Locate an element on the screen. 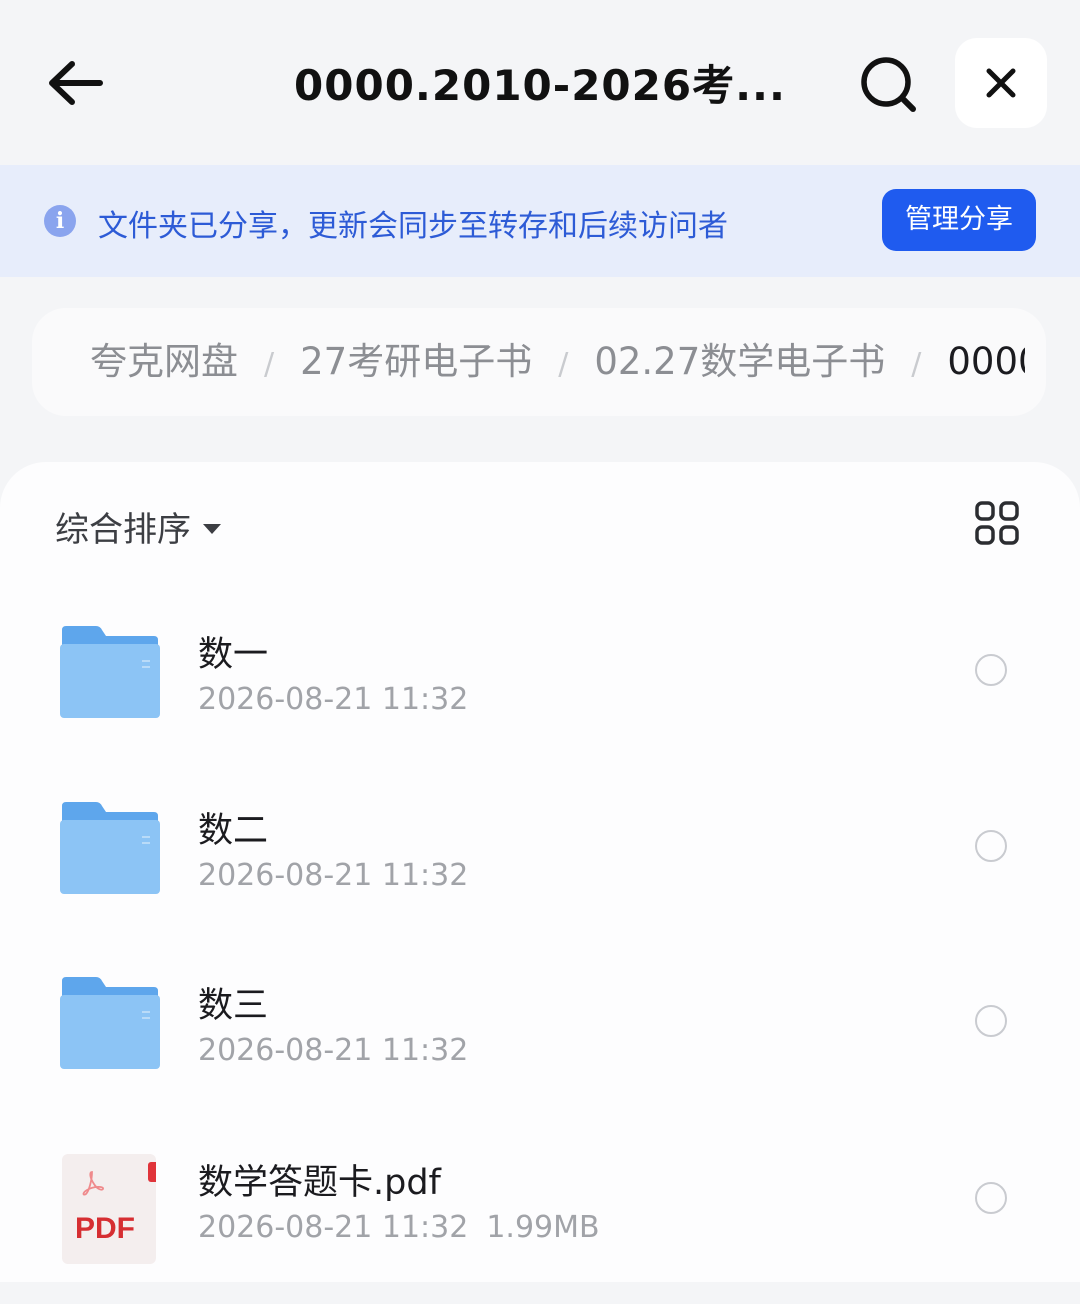  sort-dropdown: 综合排序 is located at coordinates (138, 526).